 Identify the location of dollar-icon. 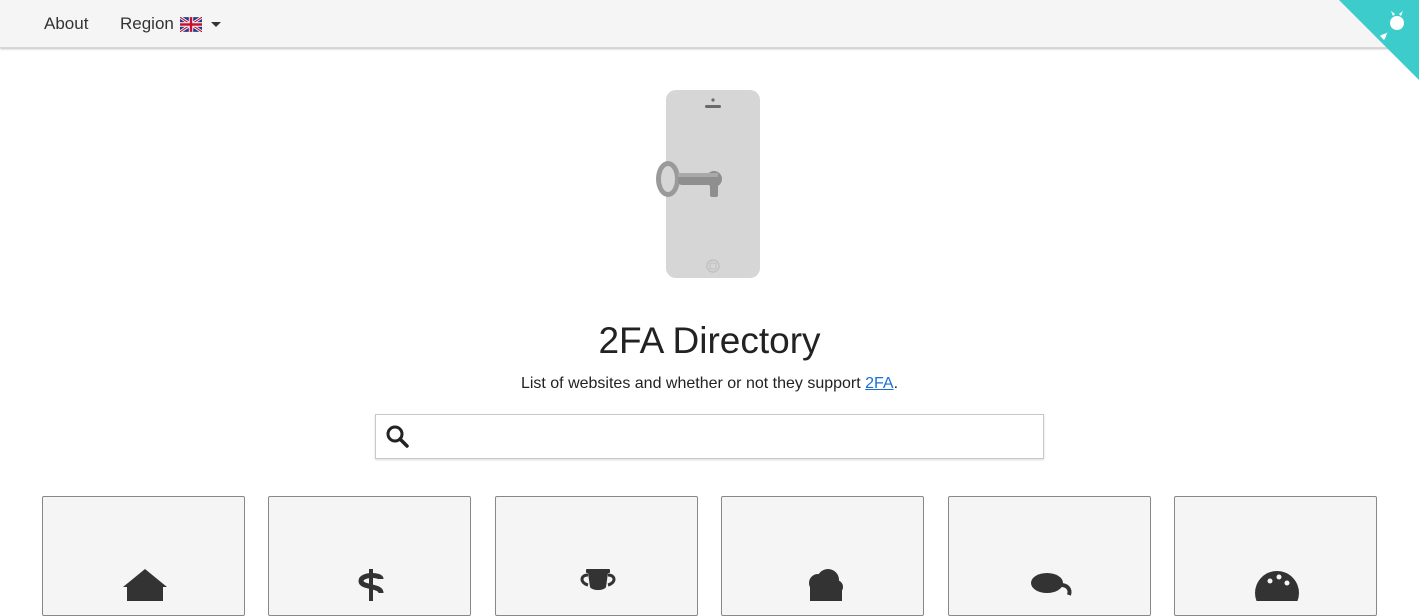
(371, 585).